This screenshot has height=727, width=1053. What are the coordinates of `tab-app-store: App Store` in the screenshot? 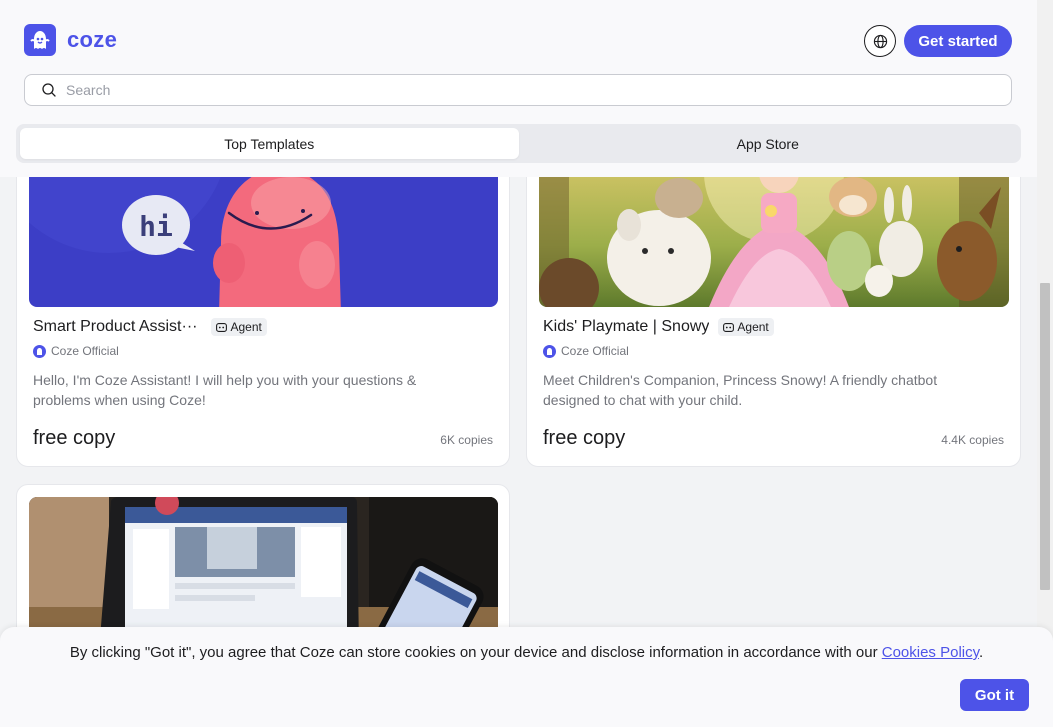 It's located at (768, 143).